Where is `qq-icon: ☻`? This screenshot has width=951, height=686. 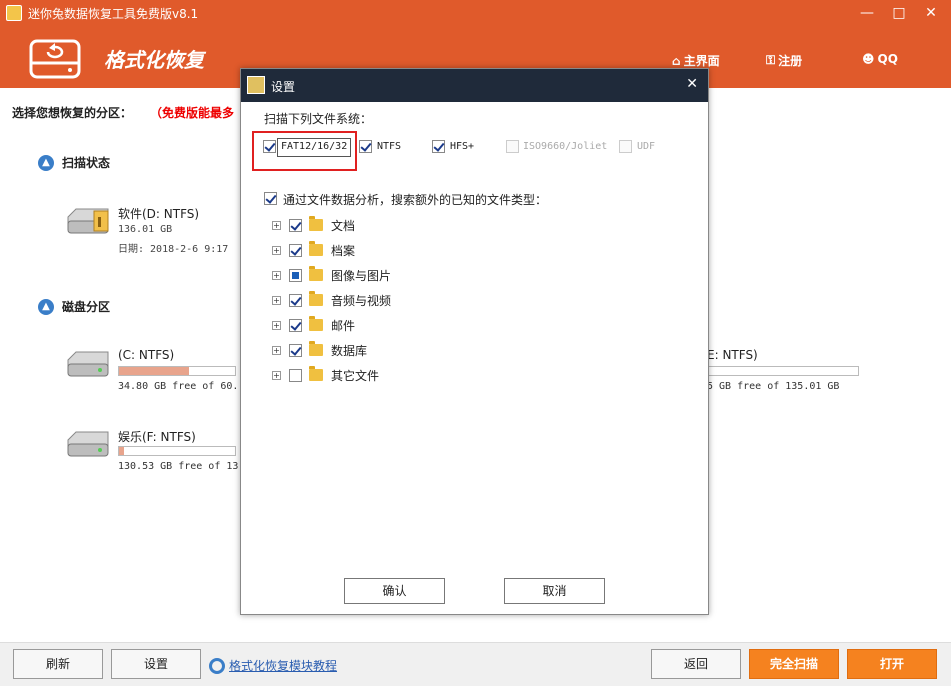
qq-icon: ☻ is located at coordinates (868, 59).